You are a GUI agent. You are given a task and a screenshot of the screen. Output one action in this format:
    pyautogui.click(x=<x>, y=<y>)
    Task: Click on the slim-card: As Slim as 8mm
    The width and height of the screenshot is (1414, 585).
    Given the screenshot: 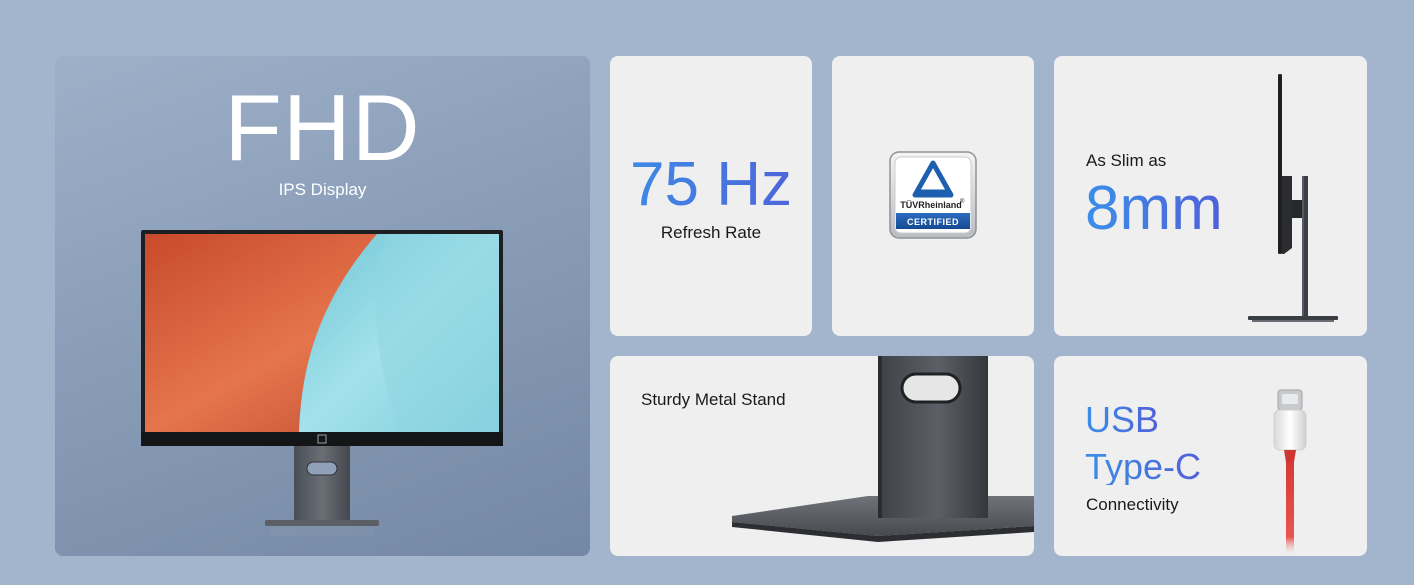 What is the action you would take?
    pyautogui.click(x=1210, y=196)
    